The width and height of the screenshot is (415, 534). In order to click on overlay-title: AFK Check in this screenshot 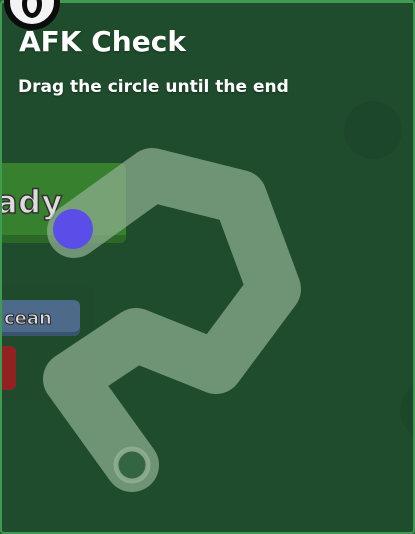, I will do `click(102, 41)`.